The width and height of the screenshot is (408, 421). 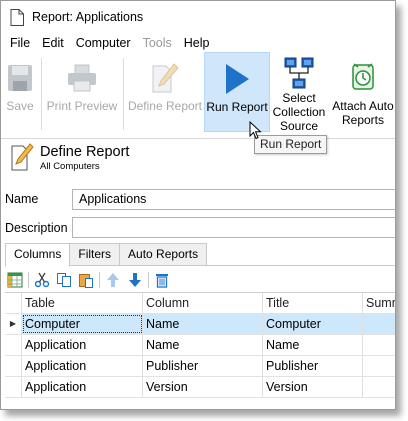 I want to click on paste-icon, so click(x=86, y=281).